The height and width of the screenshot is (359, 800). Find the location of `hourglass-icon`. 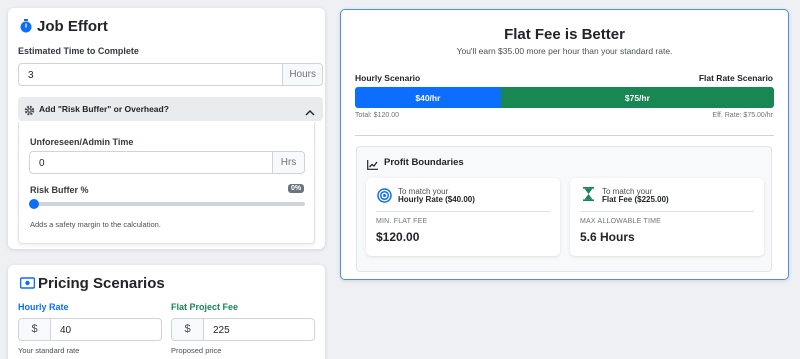

hourglass-icon is located at coordinates (588, 196).